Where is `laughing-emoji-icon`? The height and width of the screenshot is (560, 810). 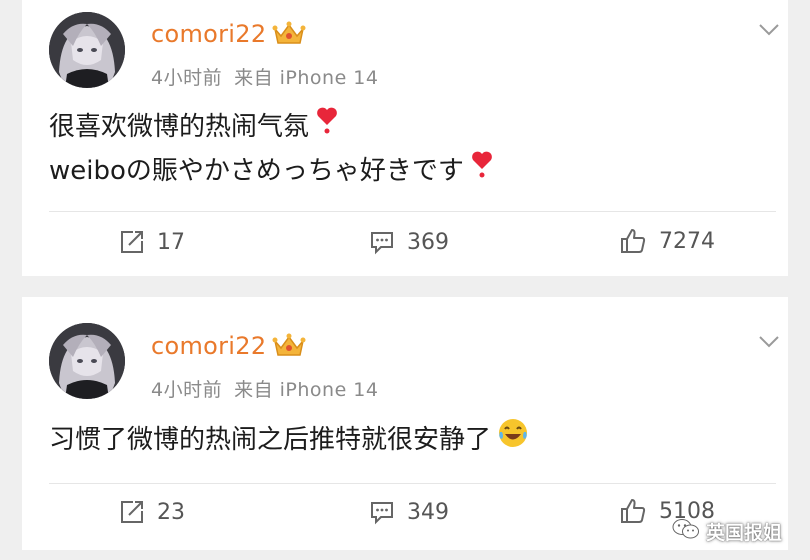
laughing-emoji-icon is located at coordinates (513, 440).